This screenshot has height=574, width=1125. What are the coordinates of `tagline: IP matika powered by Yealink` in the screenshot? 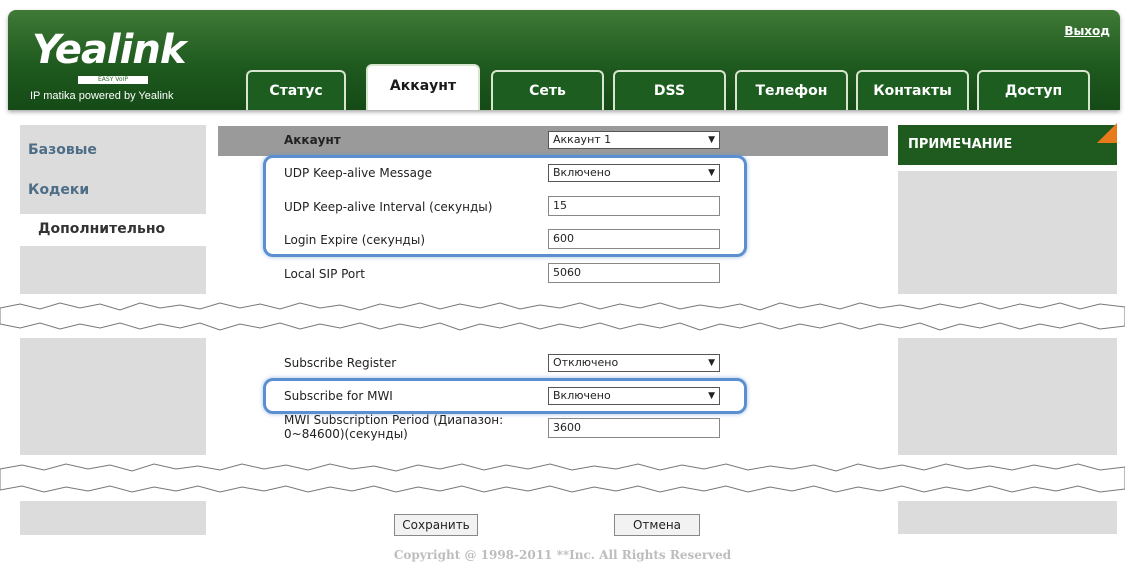 It's located at (102, 96).